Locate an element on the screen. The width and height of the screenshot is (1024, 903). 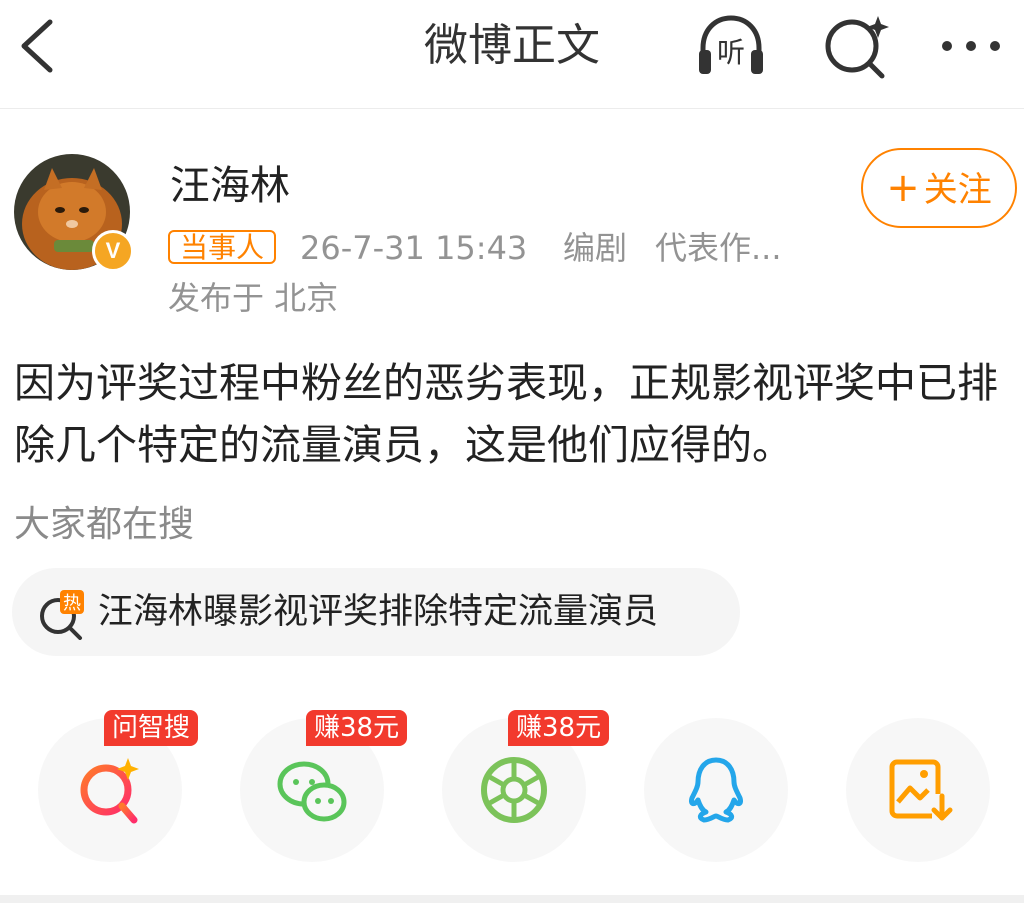
save-image-icon is located at coordinates (921, 791).